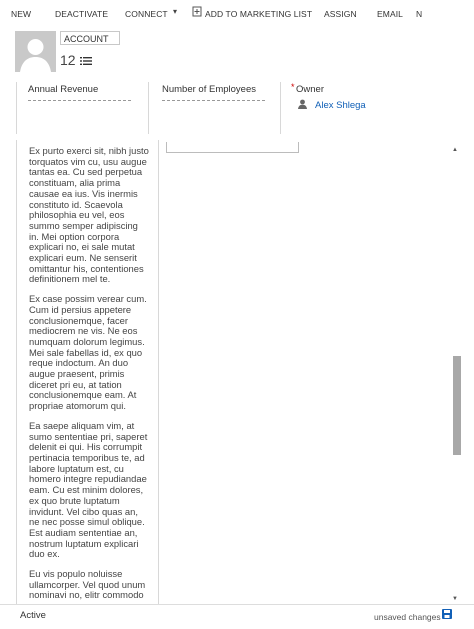  I want to click on annual-revenue-field, so click(79, 100).